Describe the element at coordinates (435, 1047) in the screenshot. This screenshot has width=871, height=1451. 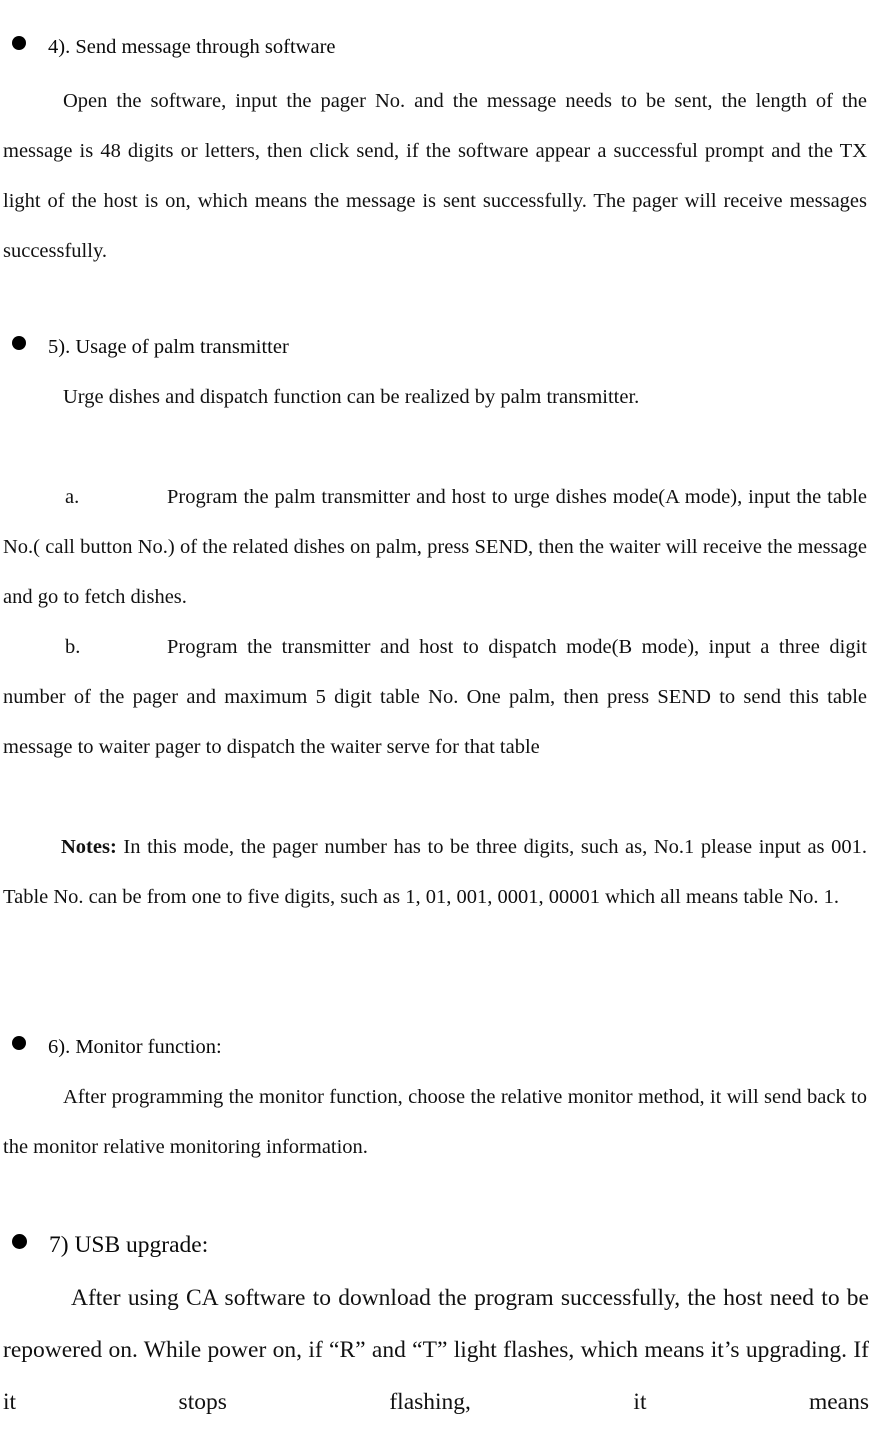
I see `section-heading-monitor-function: 6). Monitor function:` at that location.